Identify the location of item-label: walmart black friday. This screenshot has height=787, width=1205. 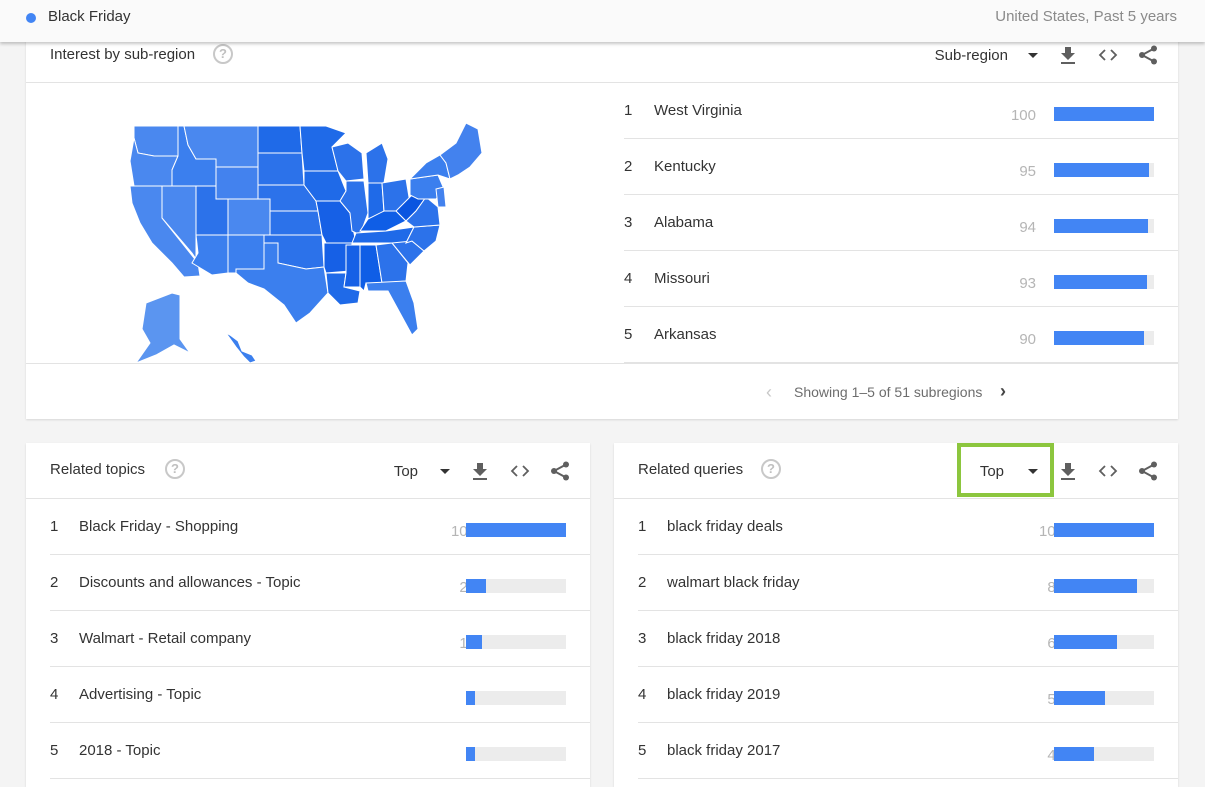
(733, 582).